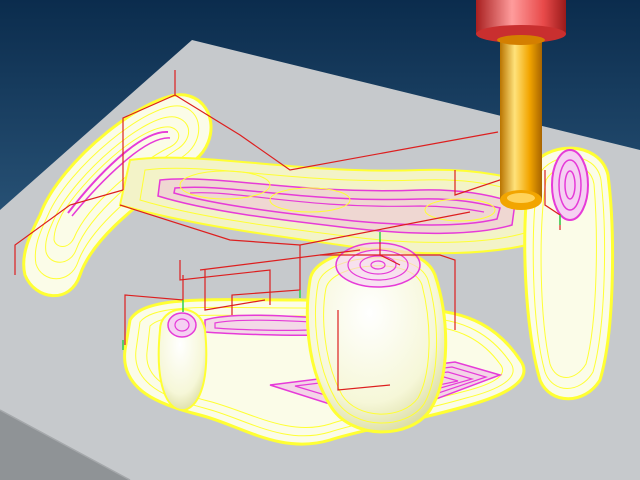 The height and width of the screenshot is (480, 640). Describe the element at coordinates (376, 338) in the screenshot. I see `part-central-boss` at that location.